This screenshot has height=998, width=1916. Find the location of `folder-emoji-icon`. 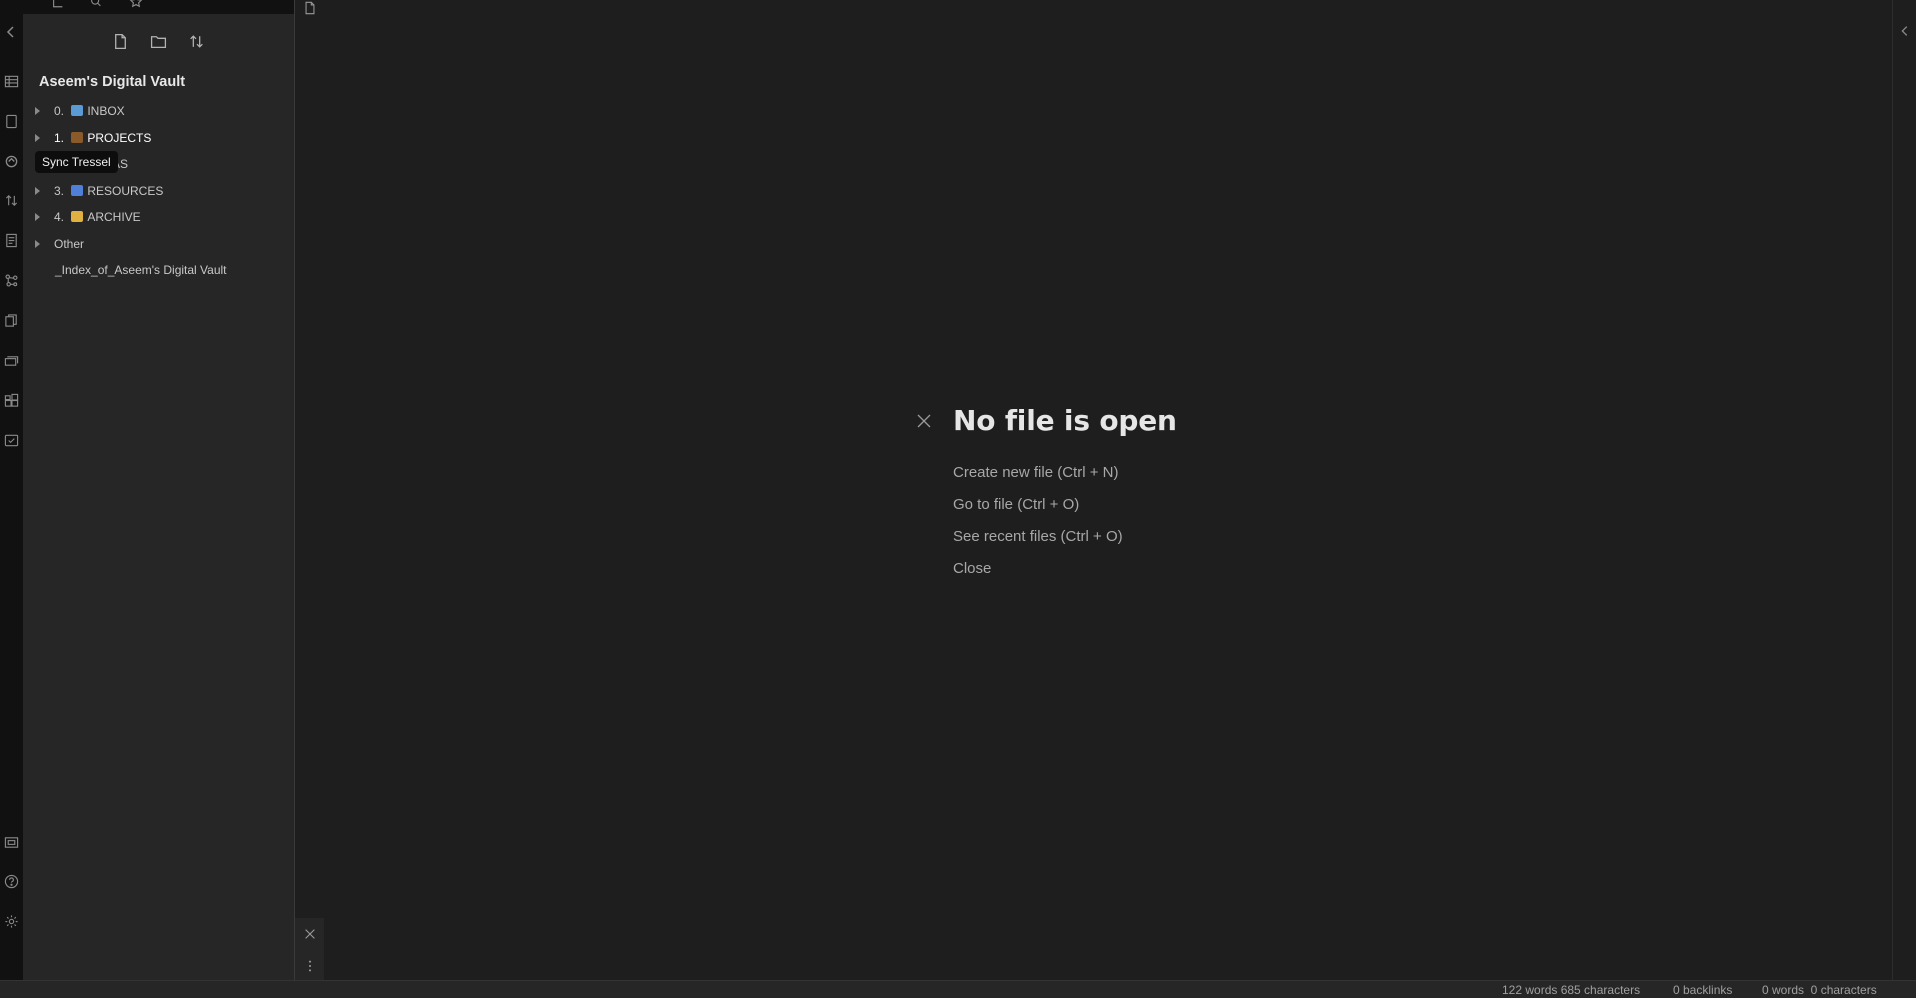

folder-emoji-icon is located at coordinates (77, 217).